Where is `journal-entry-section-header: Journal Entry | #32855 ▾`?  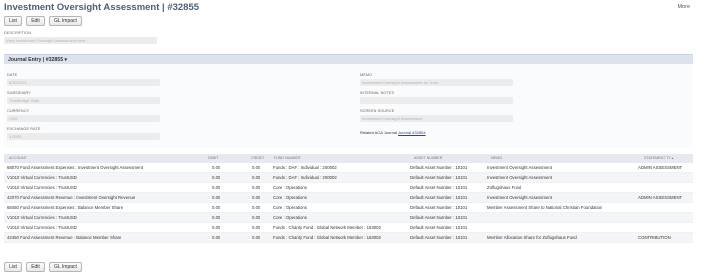 journal-entry-section-header: Journal Entry | #32855 ▾ is located at coordinates (348, 59).